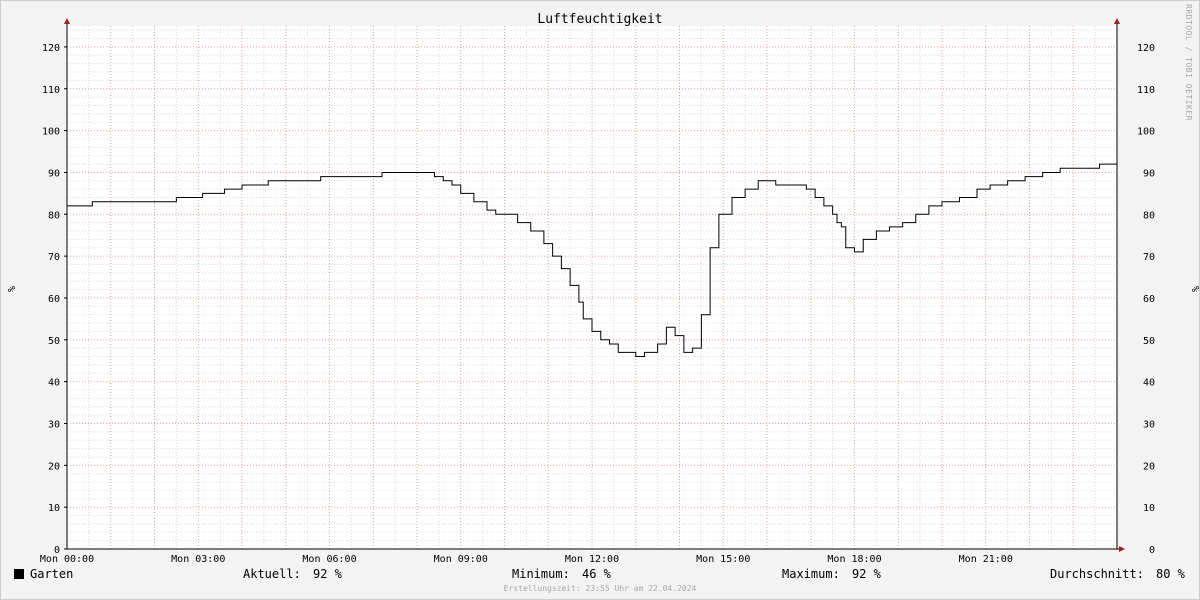  What do you see at coordinates (54, 424) in the screenshot?
I see `y-tick-label-left: 30` at bounding box center [54, 424].